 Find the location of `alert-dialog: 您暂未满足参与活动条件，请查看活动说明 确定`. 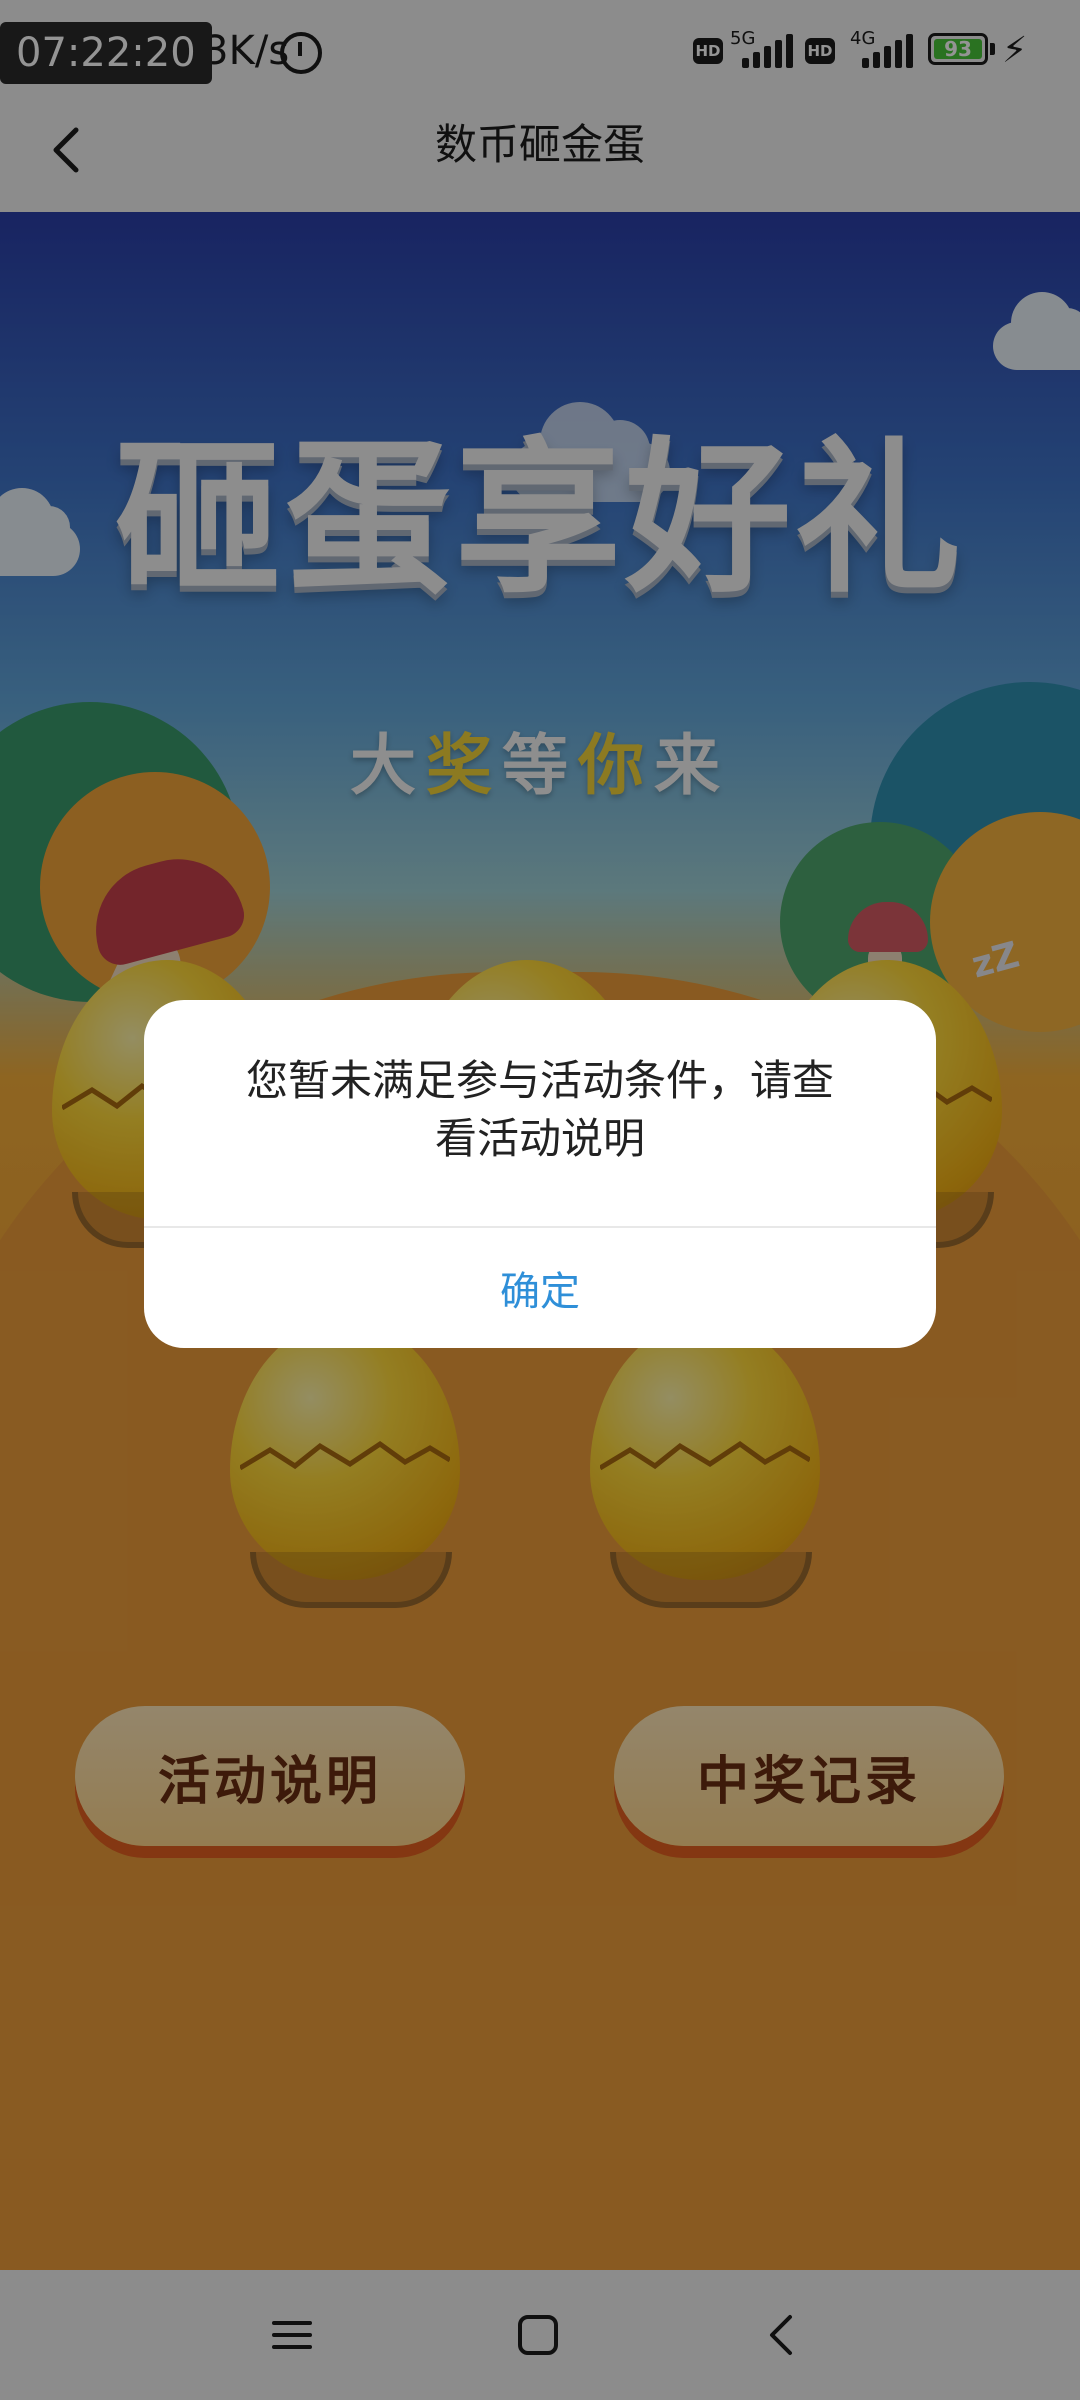

alert-dialog: 您暂未满足参与活动条件，请查看活动说明 确定 is located at coordinates (540, 1174).